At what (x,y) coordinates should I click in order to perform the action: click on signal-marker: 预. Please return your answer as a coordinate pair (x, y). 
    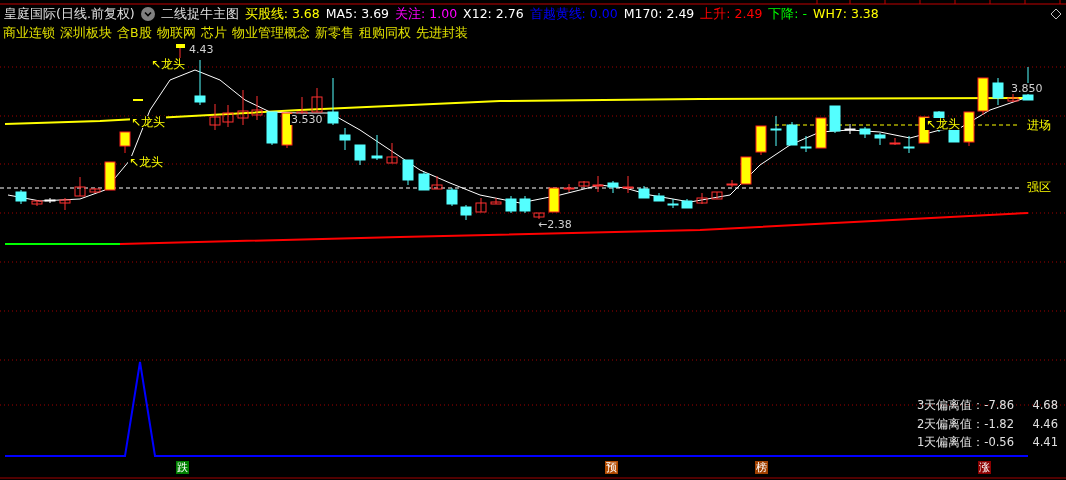
    Looking at the image, I should click on (611, 467).